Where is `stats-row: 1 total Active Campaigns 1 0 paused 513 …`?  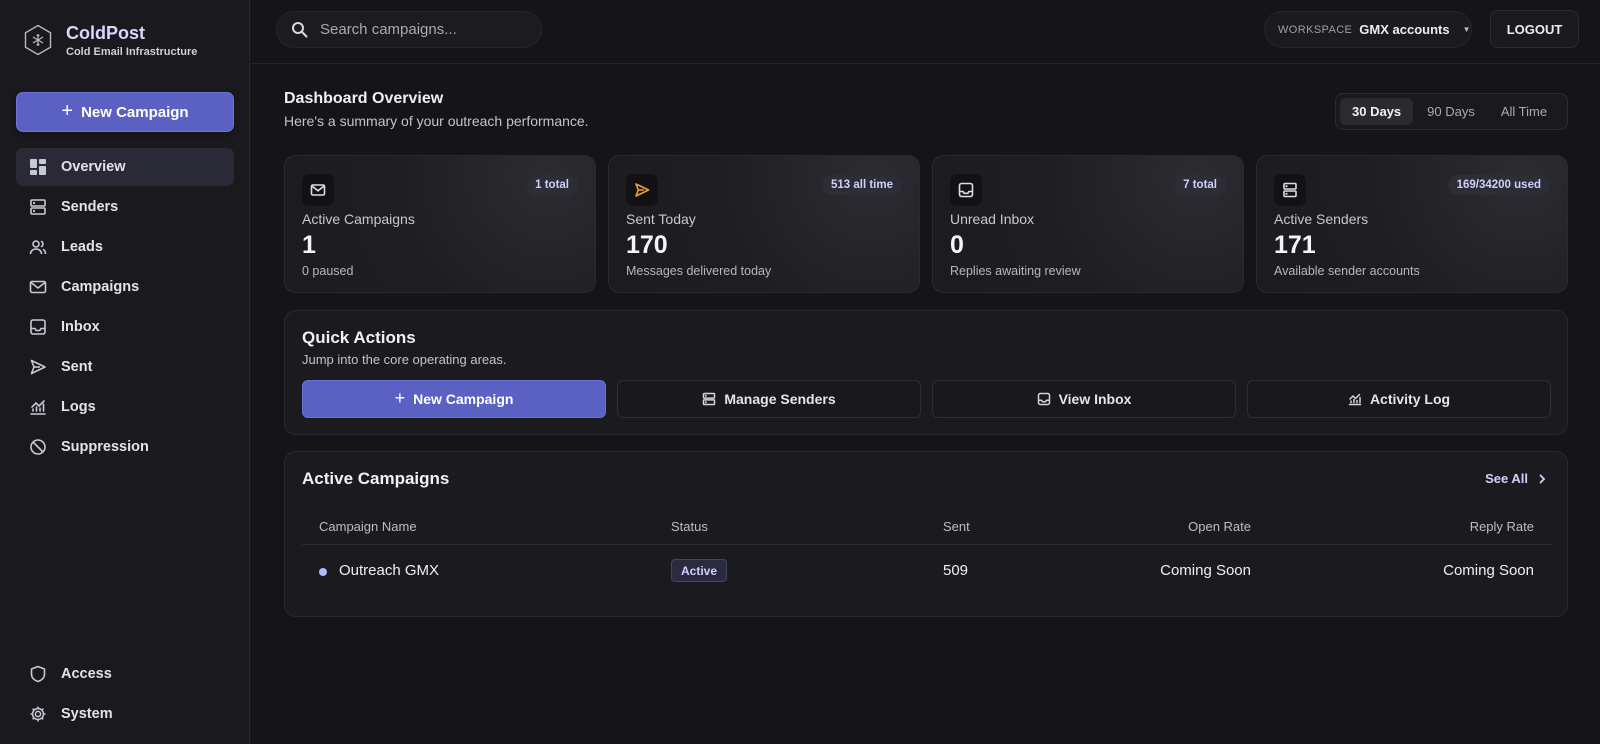
stats-row: 1 total Active Campaigns 1 0 paused 513 … is located at coordinates (926, 224).